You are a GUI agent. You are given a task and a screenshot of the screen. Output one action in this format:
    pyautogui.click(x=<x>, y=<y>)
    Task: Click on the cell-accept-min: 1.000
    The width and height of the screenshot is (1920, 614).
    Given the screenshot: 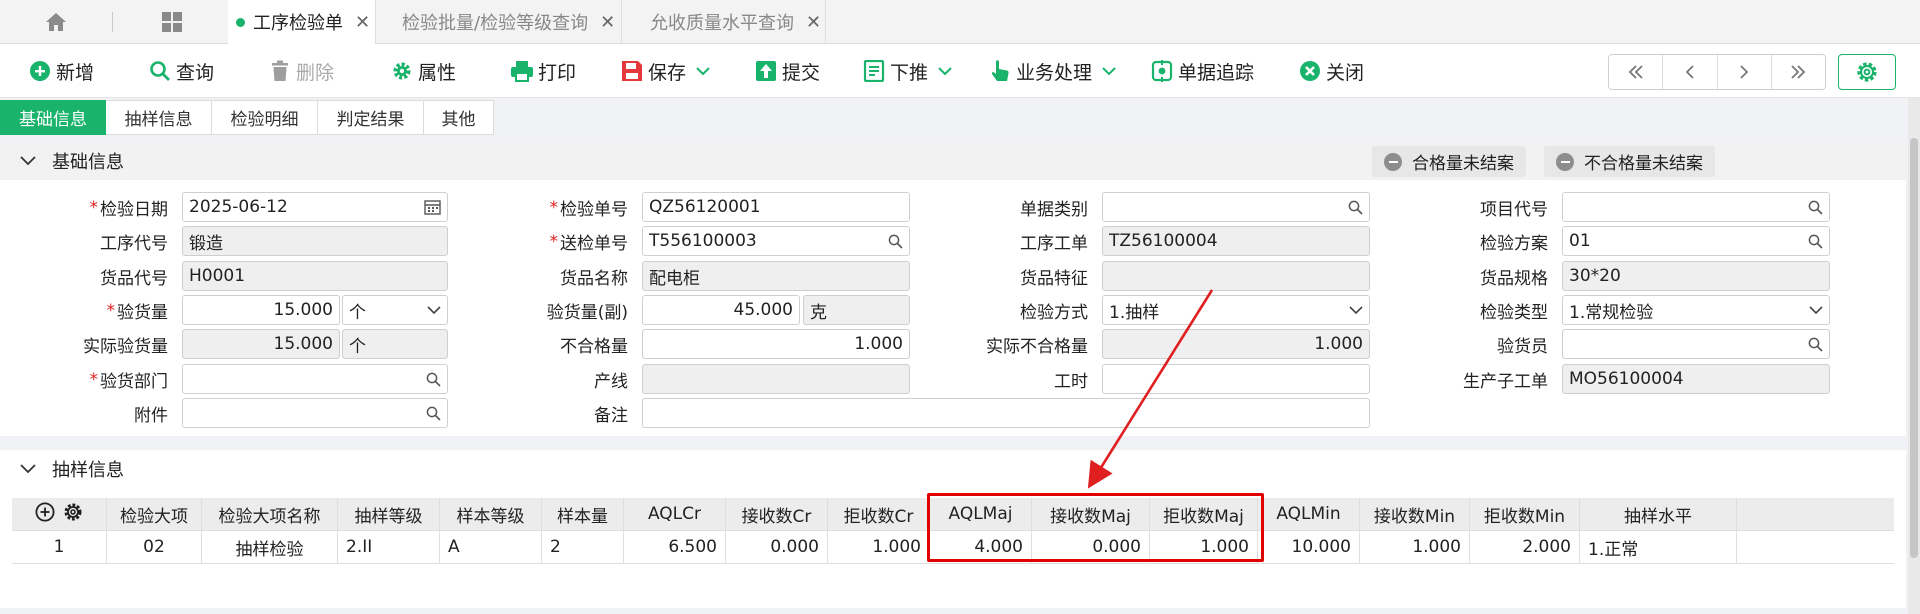 What is the action you would take?
    pyautogui.click(x=1415, y=547)
    